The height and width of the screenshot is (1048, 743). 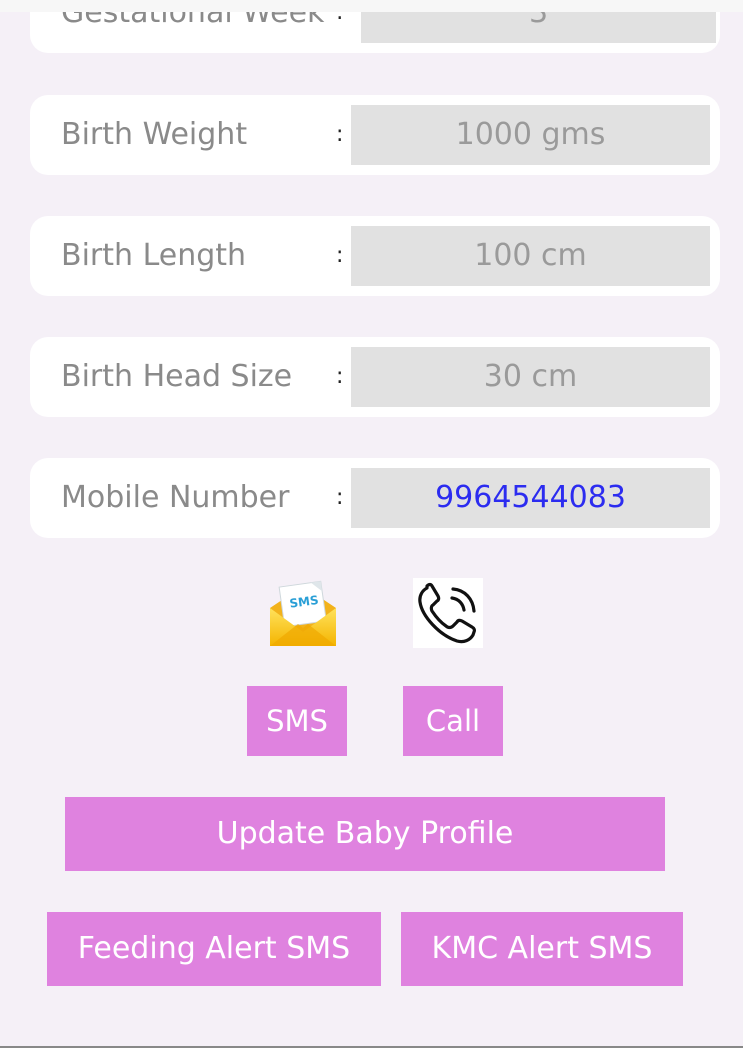 I want to click on mobile-number-row: Mobile Number : 9964544083, so click(x=375, y=498).